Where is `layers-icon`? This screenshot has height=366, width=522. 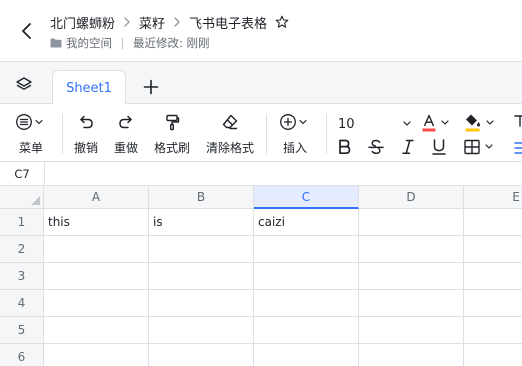 layers-icon is located at coordinates (24, 85).